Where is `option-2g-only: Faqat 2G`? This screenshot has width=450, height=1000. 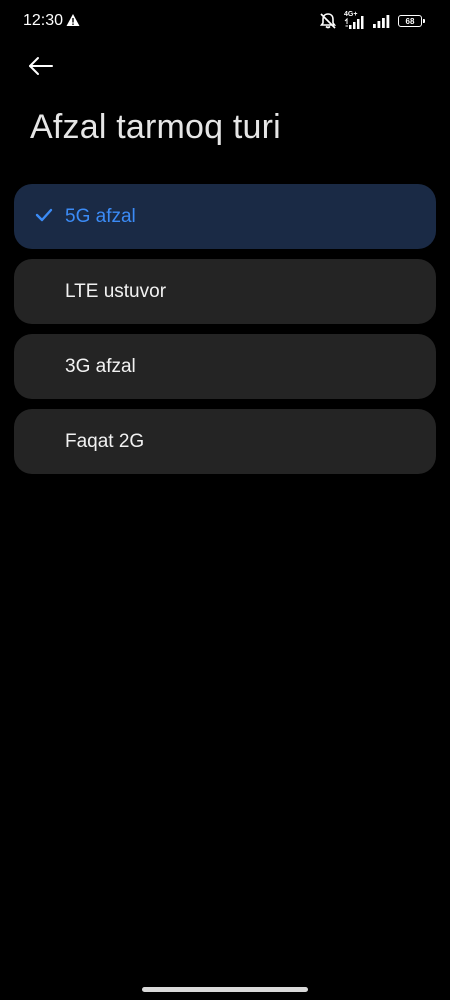 option-2g-only: Faqat 2G is located at coordinates (225, 441).